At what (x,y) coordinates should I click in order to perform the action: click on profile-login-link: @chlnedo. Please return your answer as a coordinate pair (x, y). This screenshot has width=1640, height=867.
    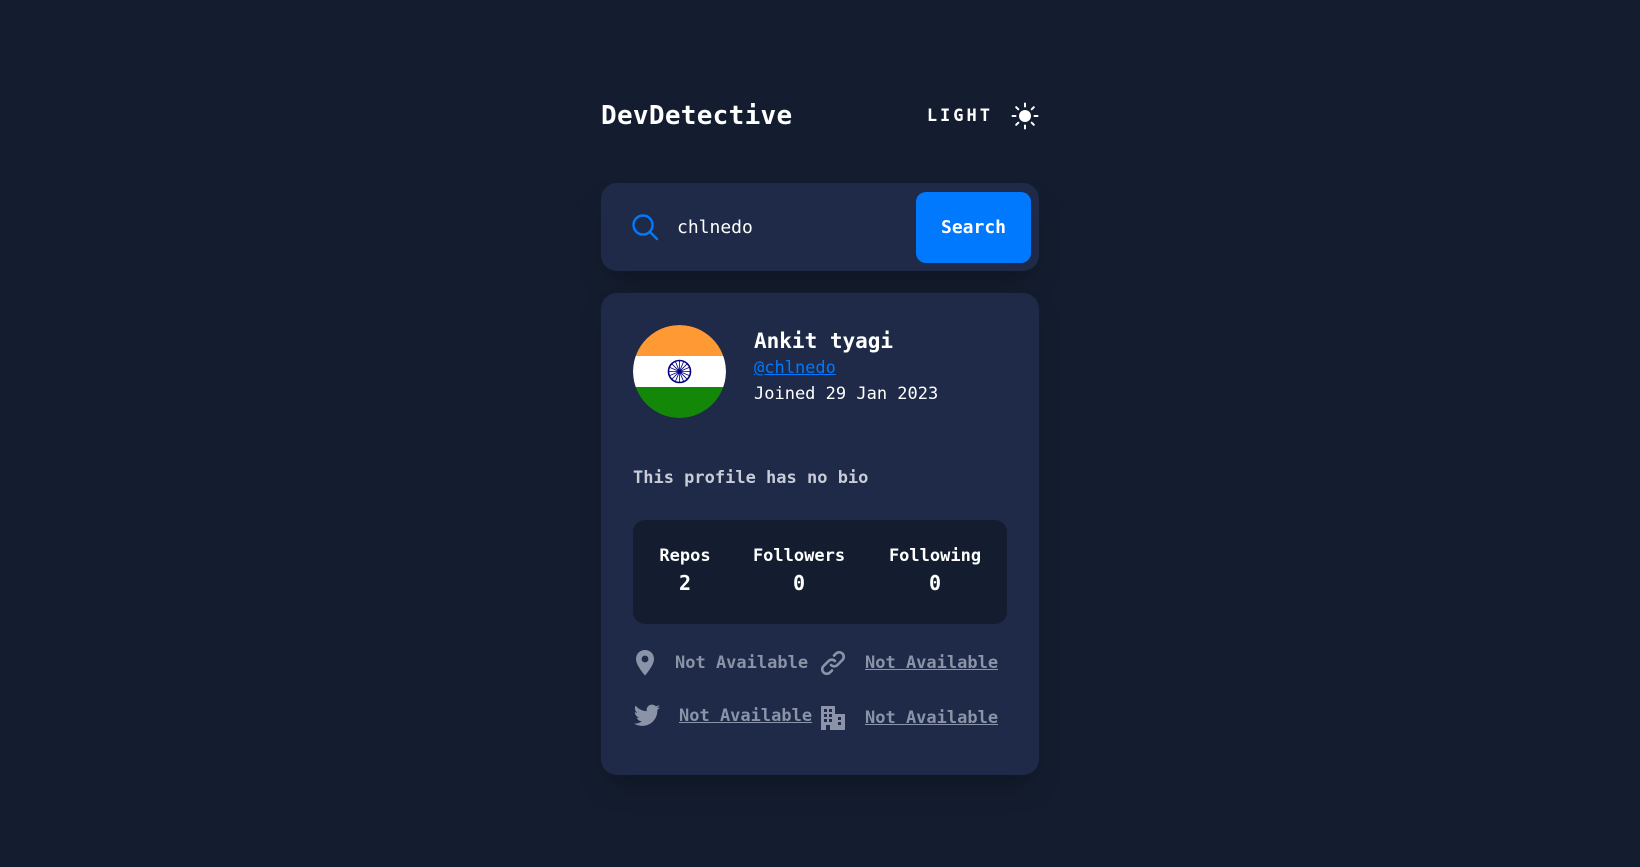
    Looking at the image, I should click on (846, 368).